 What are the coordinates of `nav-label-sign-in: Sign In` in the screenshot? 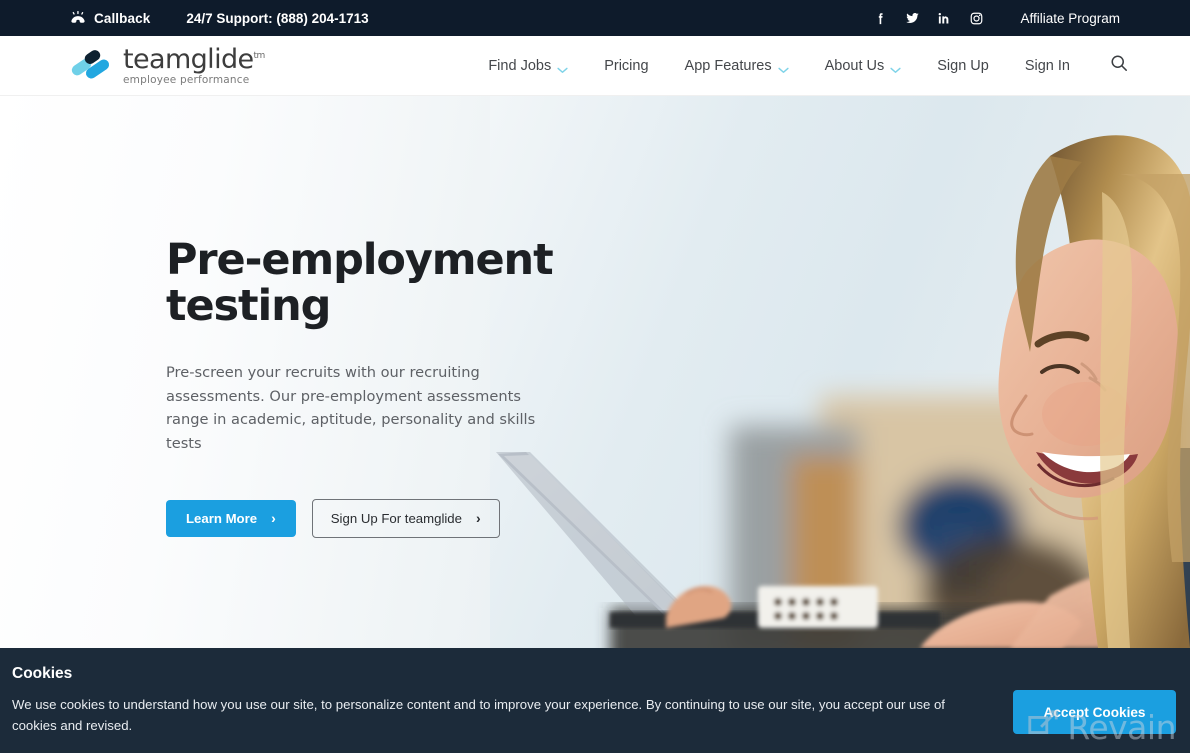 It's located at (1047, 65).